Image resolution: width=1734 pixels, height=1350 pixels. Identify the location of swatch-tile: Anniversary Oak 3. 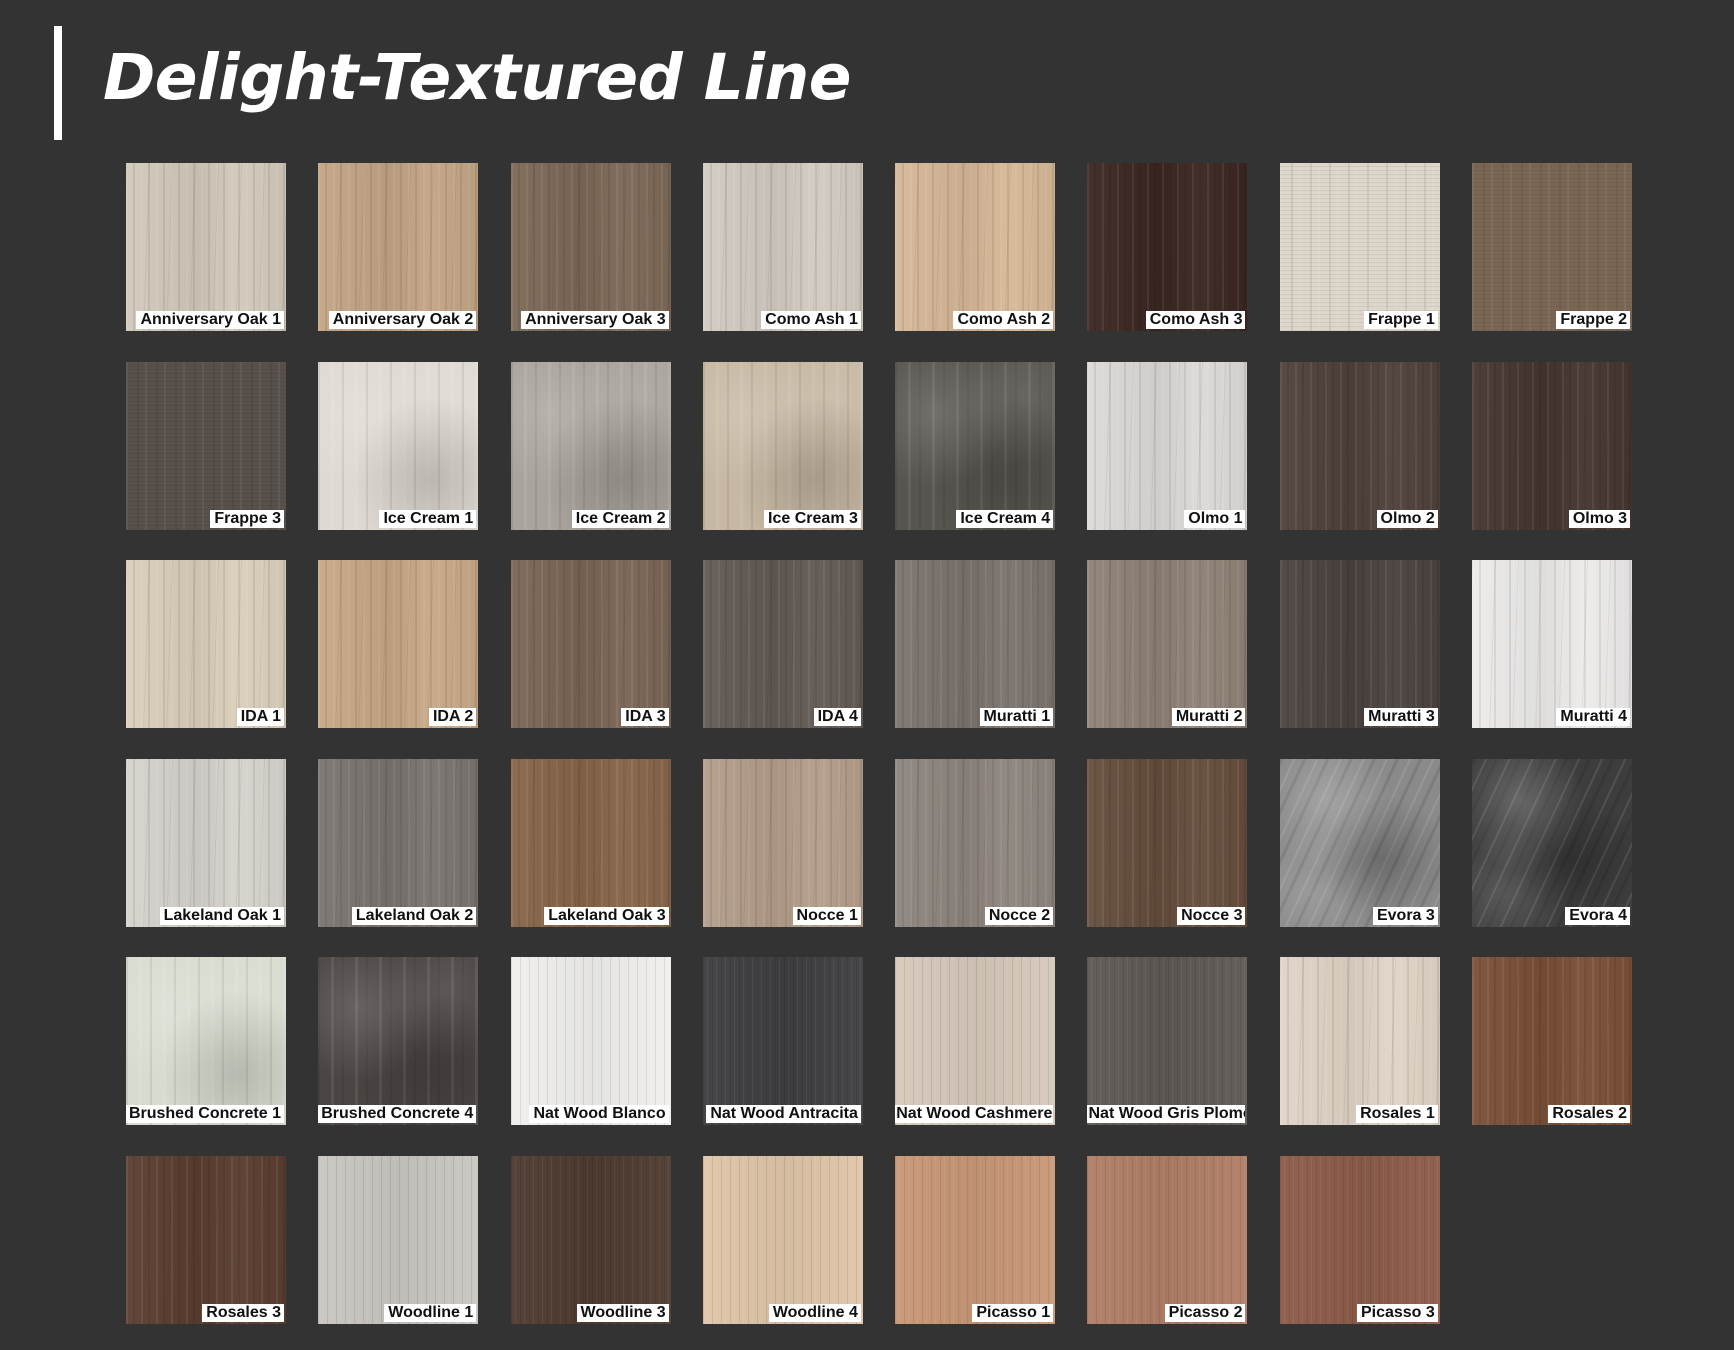
(590, 247).